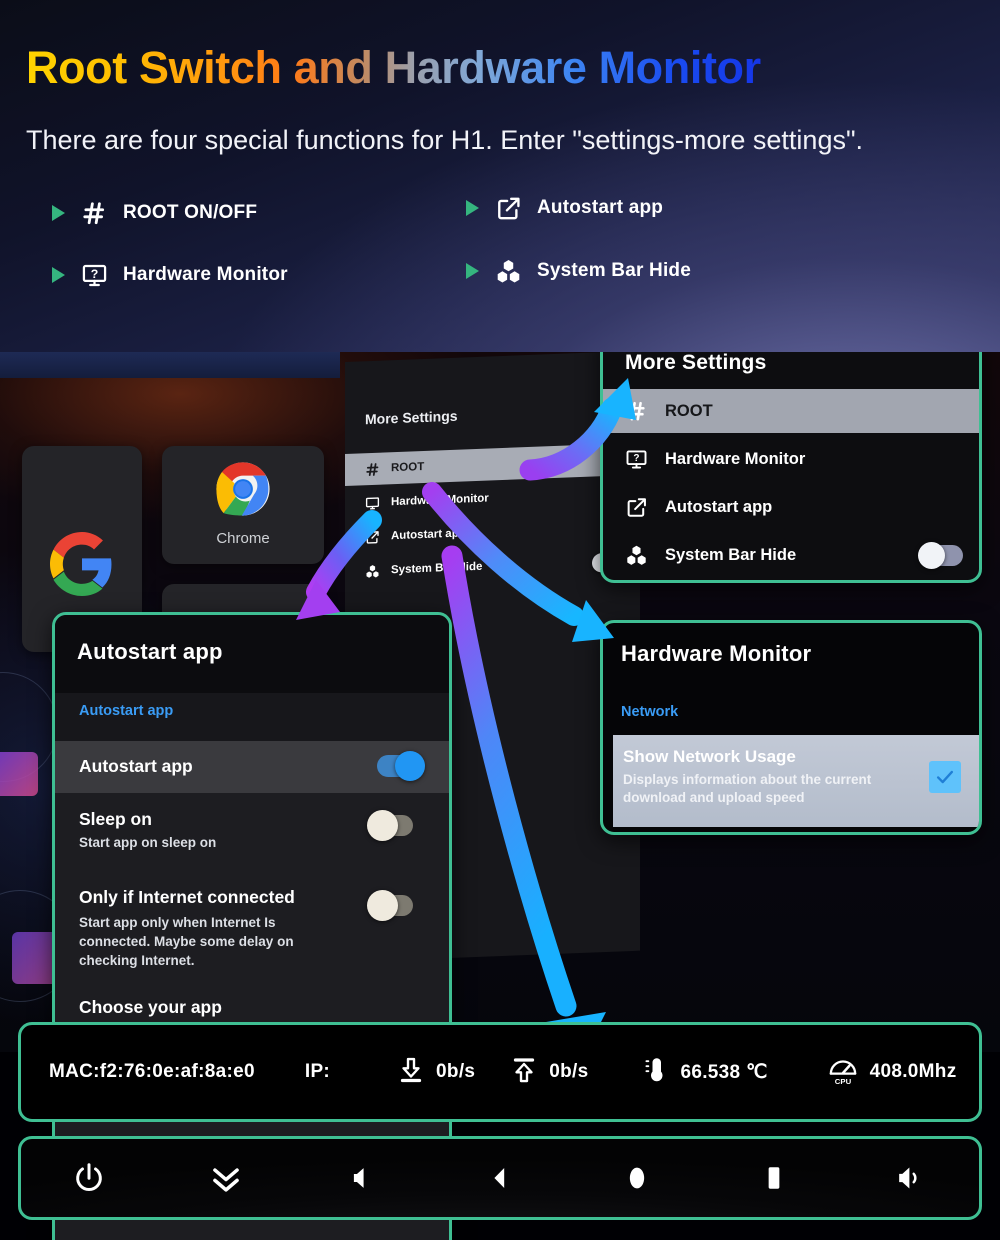 This screenshot has height=1240, width=1000. I want to click on hardware-monitor-title: Hardware Monitor, so click(716, 653).